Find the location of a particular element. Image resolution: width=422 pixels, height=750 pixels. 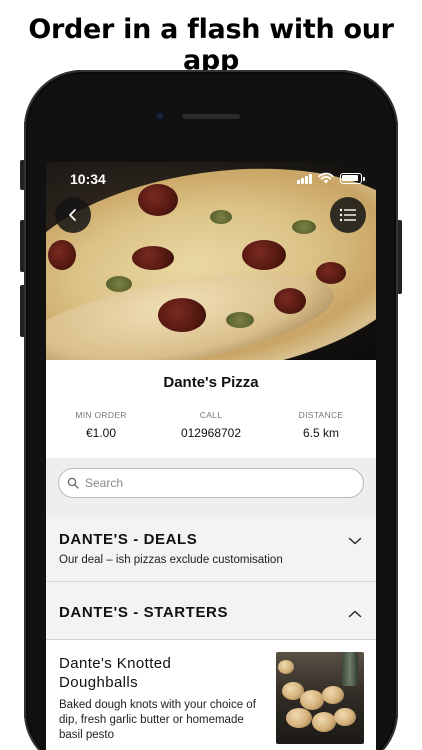

item-name: Dante's Knotted Doughballs is located at coordinates (115, 673).